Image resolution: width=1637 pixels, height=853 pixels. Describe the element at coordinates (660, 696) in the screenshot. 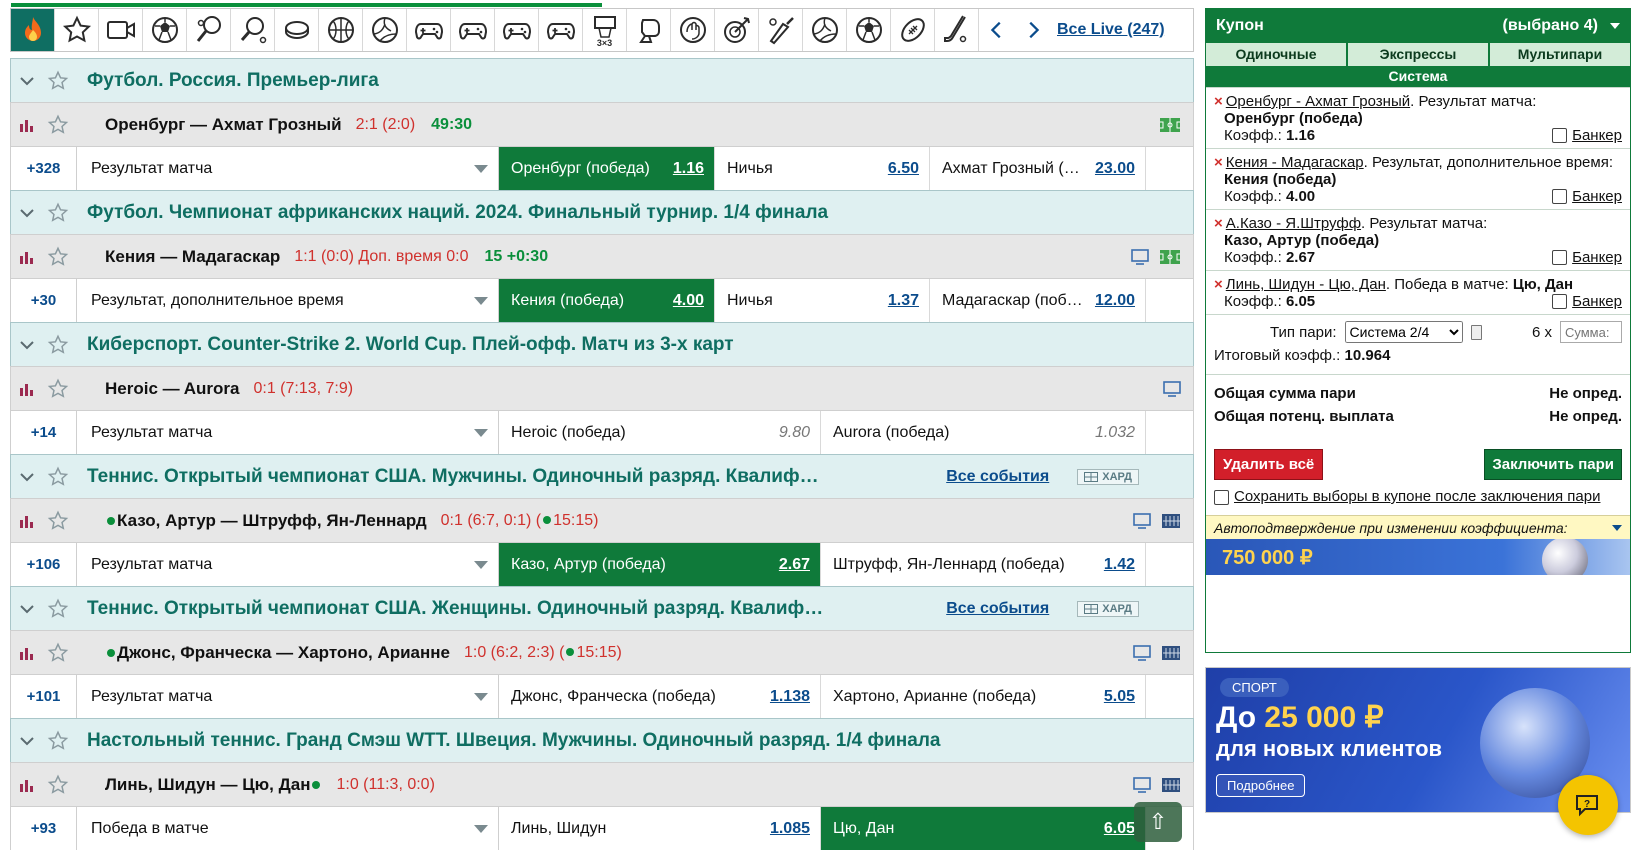

I see `outcome-button: Джонс, Франческа (победа) 1.138` at that location.